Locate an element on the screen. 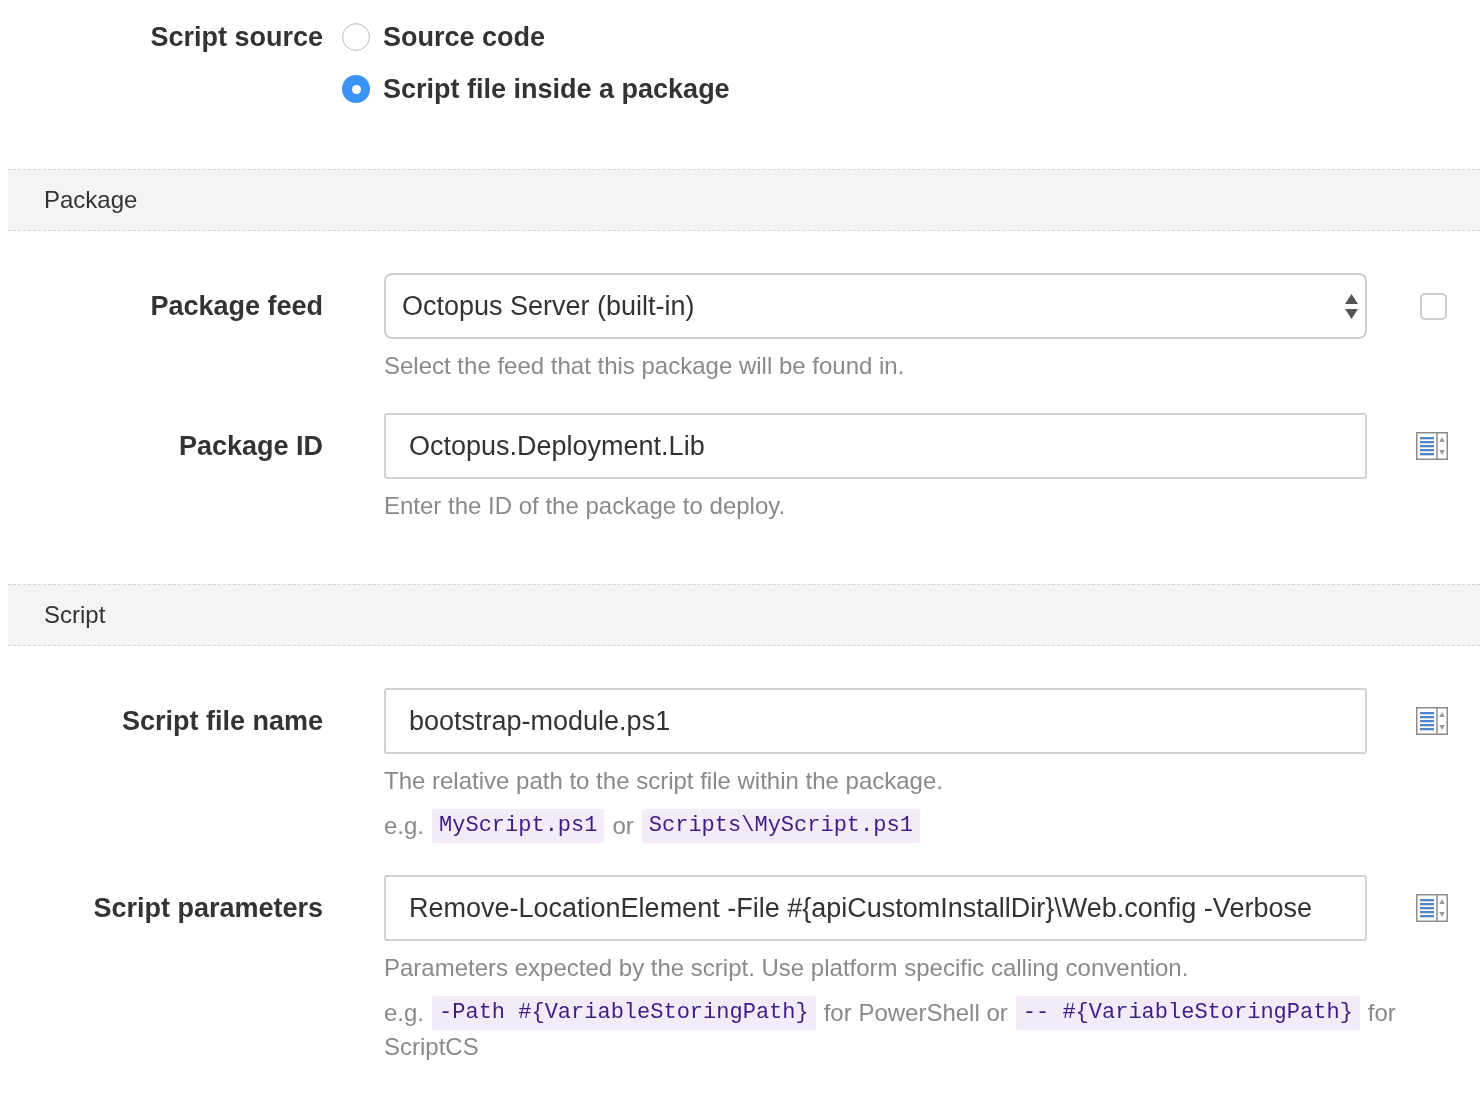 This screenshot has width=1480, height=1104. code-snippet: -Path #{VariableStoringPath} is located at coordinates (624, 1013).